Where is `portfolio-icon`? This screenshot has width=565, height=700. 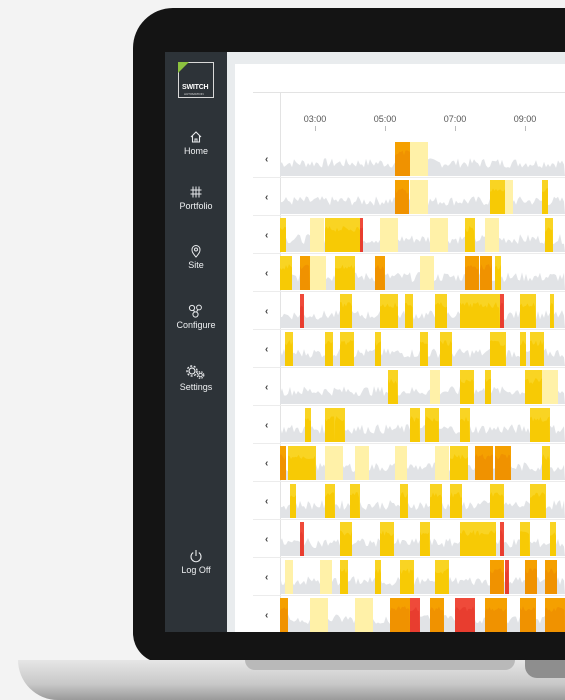 portfolio-icon is located at coordinates (196, 192).